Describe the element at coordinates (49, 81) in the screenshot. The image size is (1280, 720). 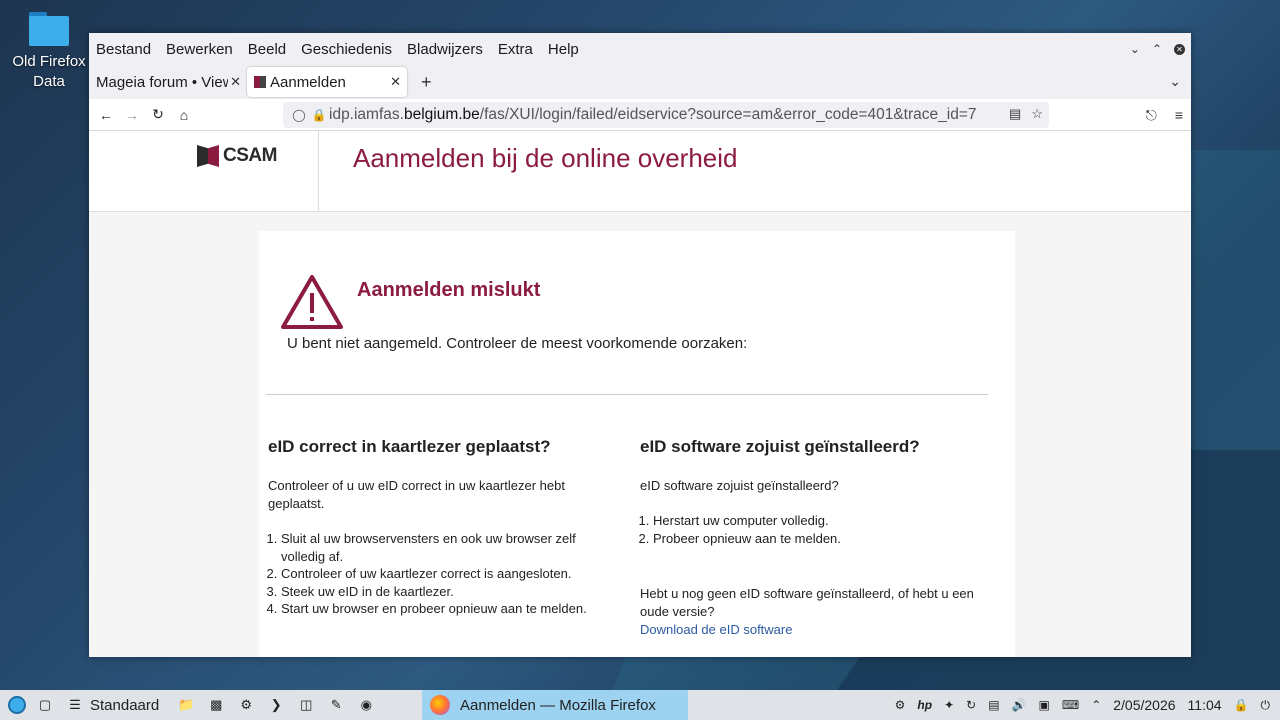
I see `desktop-icon-label-line2: Data` at that location.